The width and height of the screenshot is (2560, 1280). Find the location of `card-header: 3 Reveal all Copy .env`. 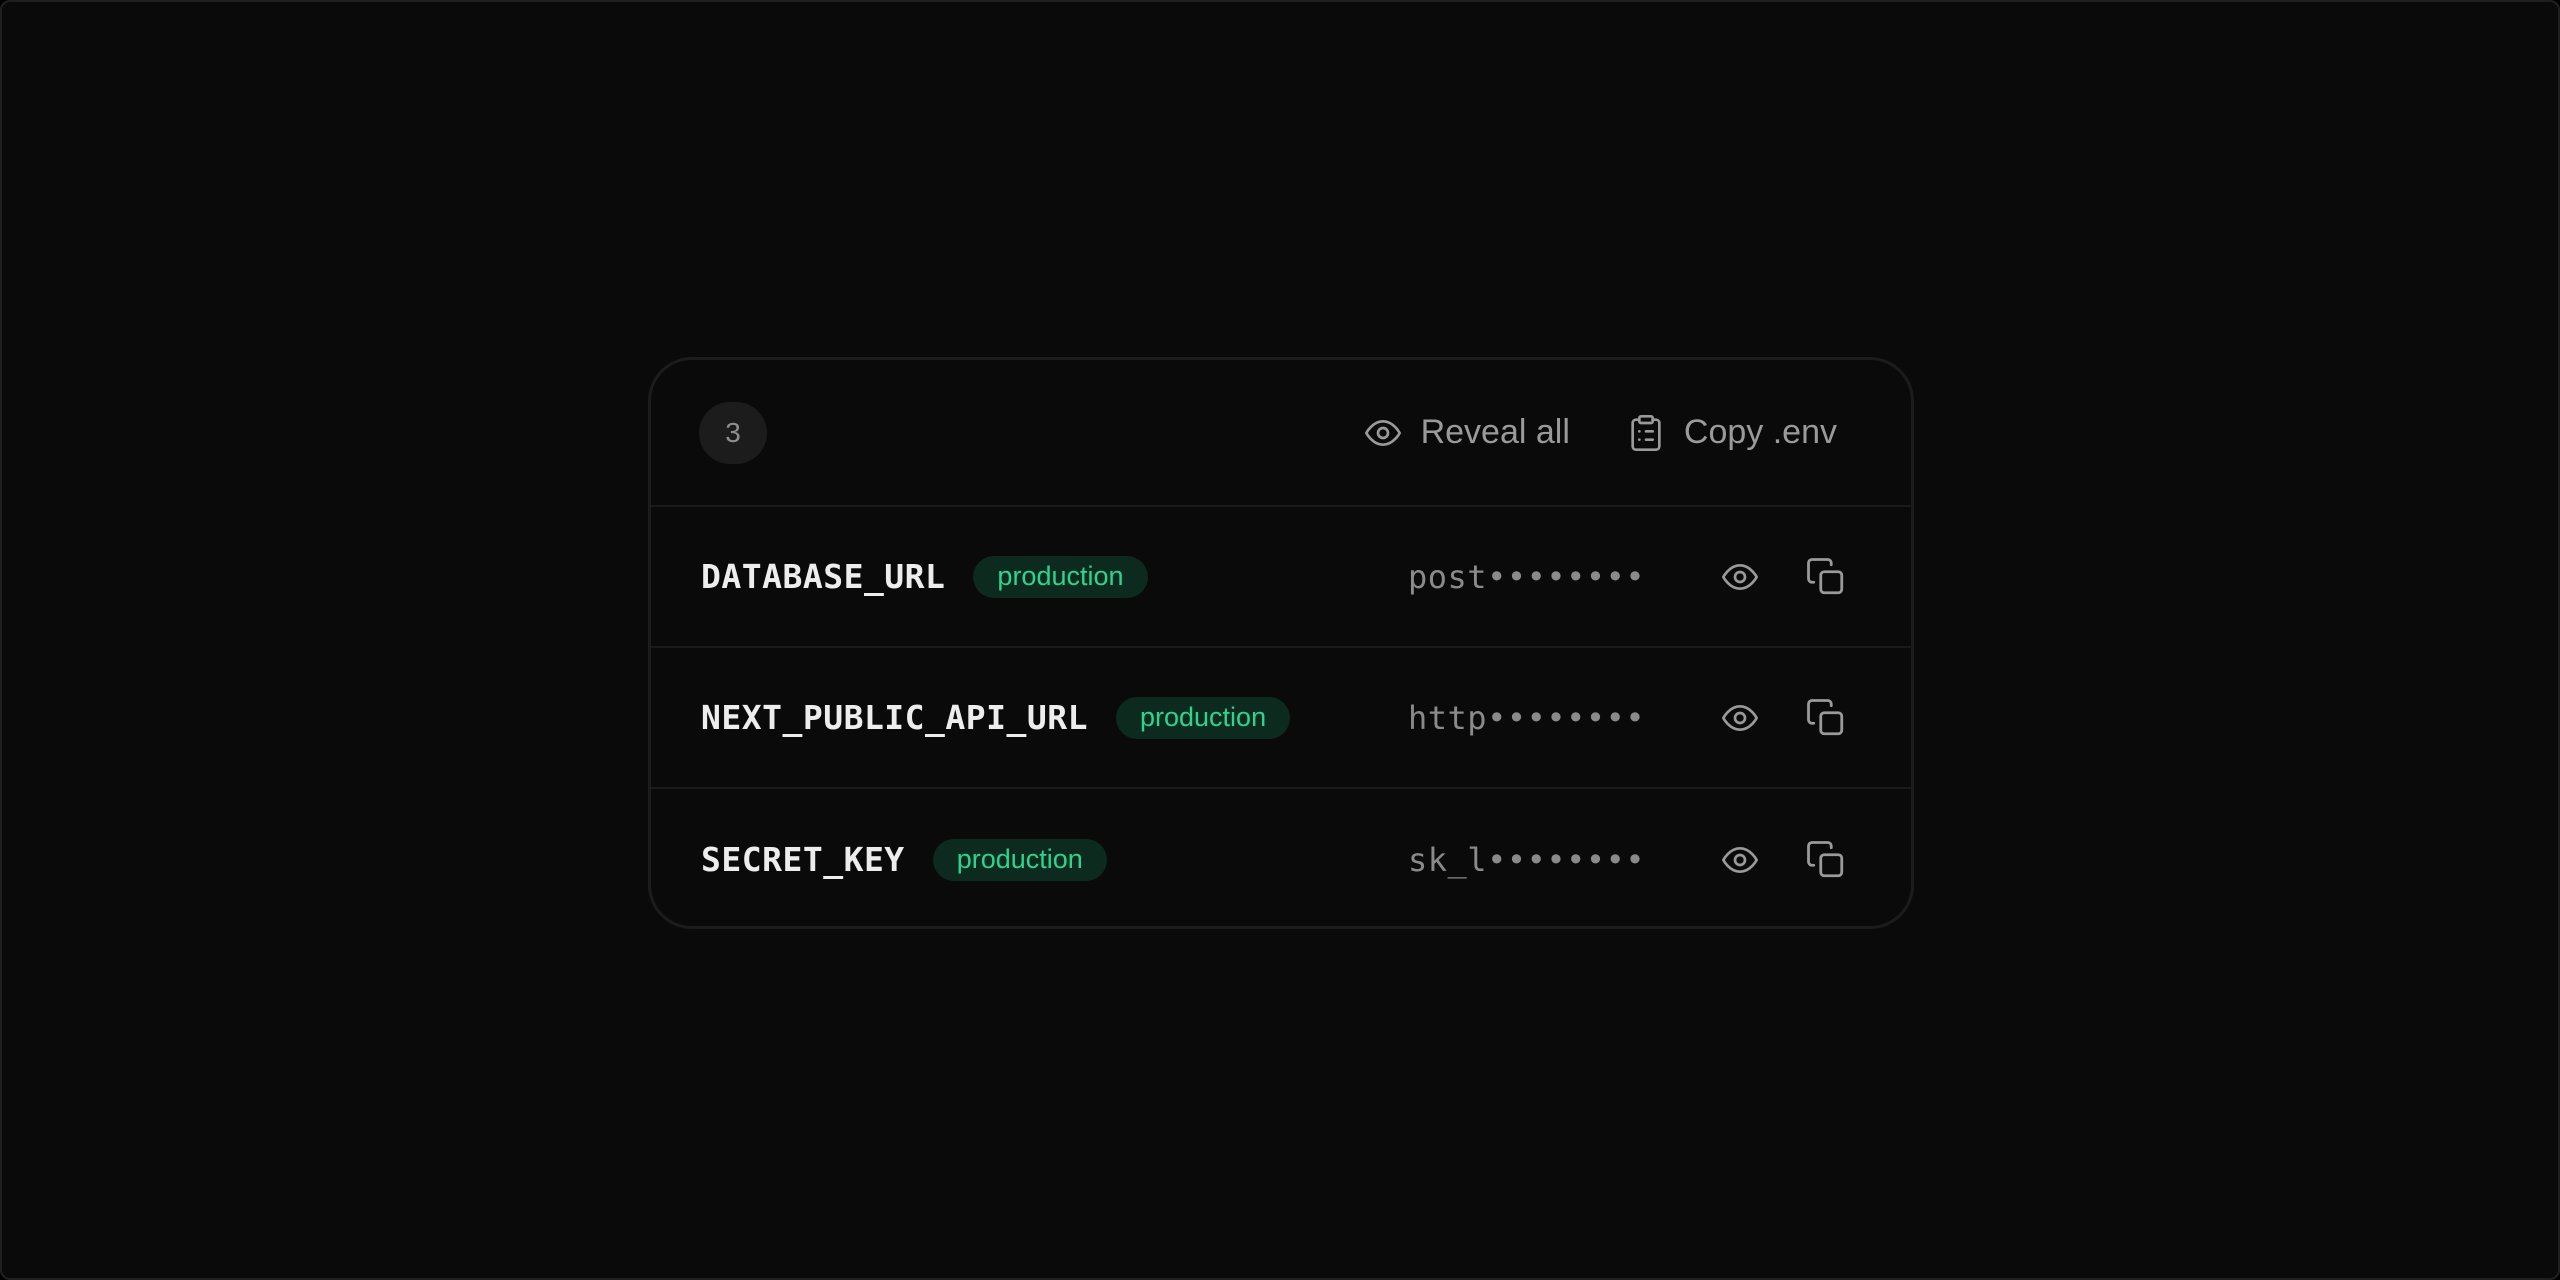

card-header: 3 Reveal all Copy .env is located at coordinates (1281, 433).